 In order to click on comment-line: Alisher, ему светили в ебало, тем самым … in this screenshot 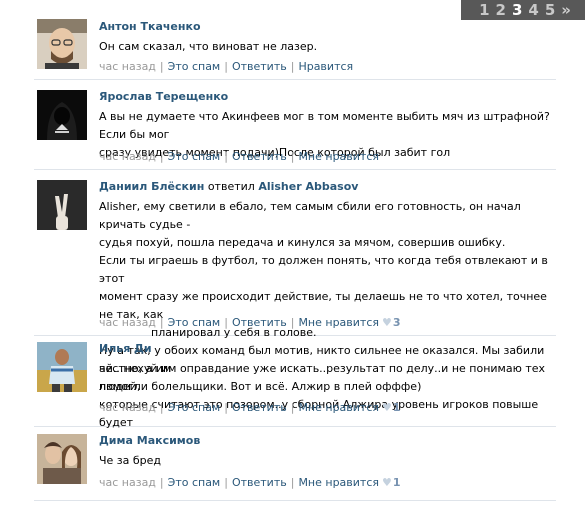, I will do `click(310, 215)`.